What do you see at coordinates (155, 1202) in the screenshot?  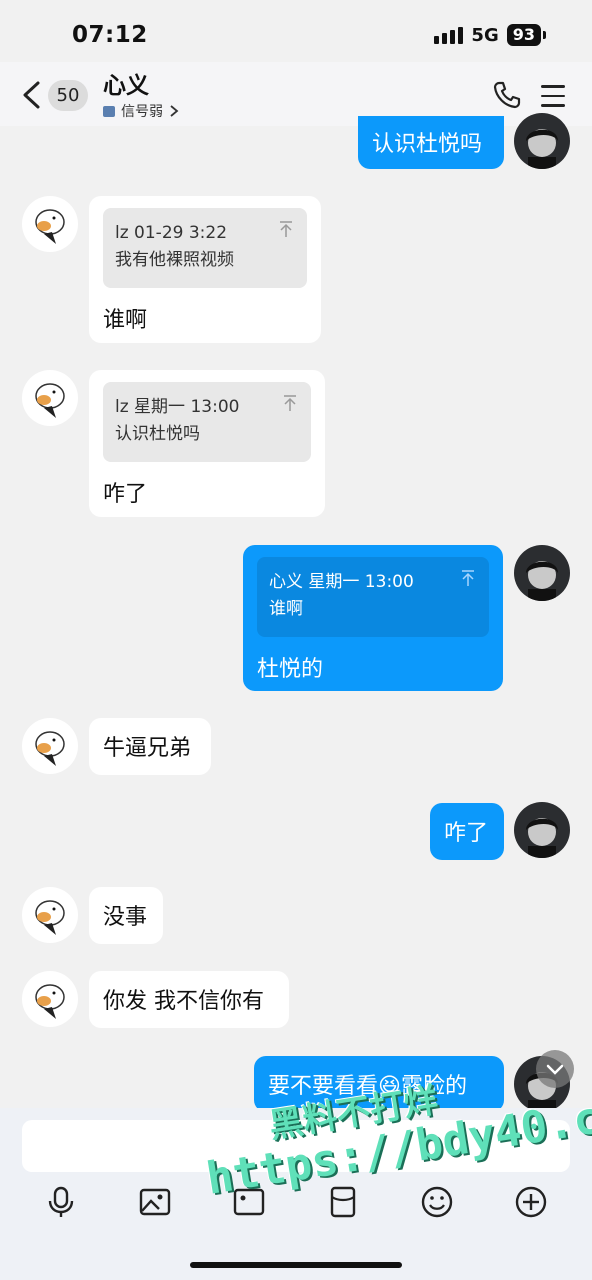 I see `image-icon` at bounding box center [155, 1202].